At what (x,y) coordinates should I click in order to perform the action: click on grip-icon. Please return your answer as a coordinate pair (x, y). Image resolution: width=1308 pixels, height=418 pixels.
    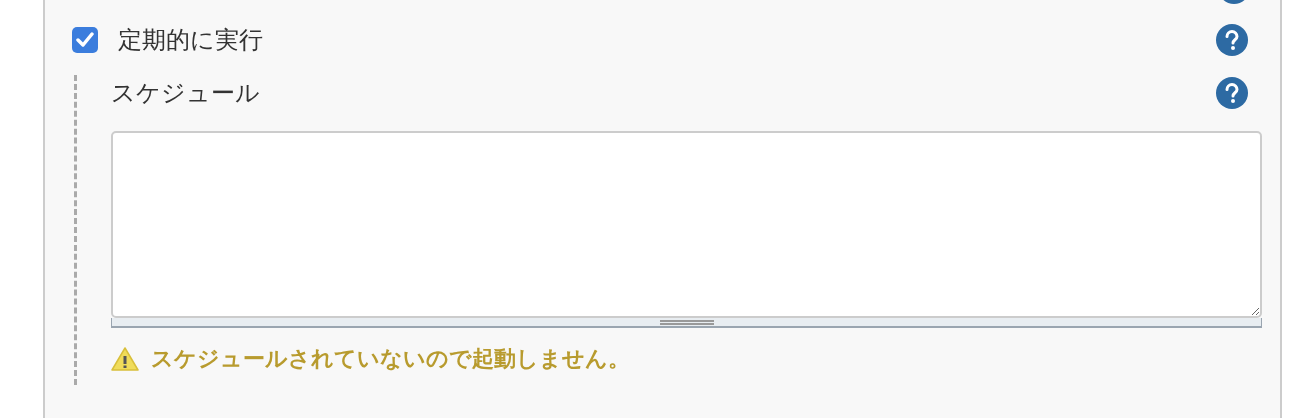
    Looking at the image, I should click on (686, 322).